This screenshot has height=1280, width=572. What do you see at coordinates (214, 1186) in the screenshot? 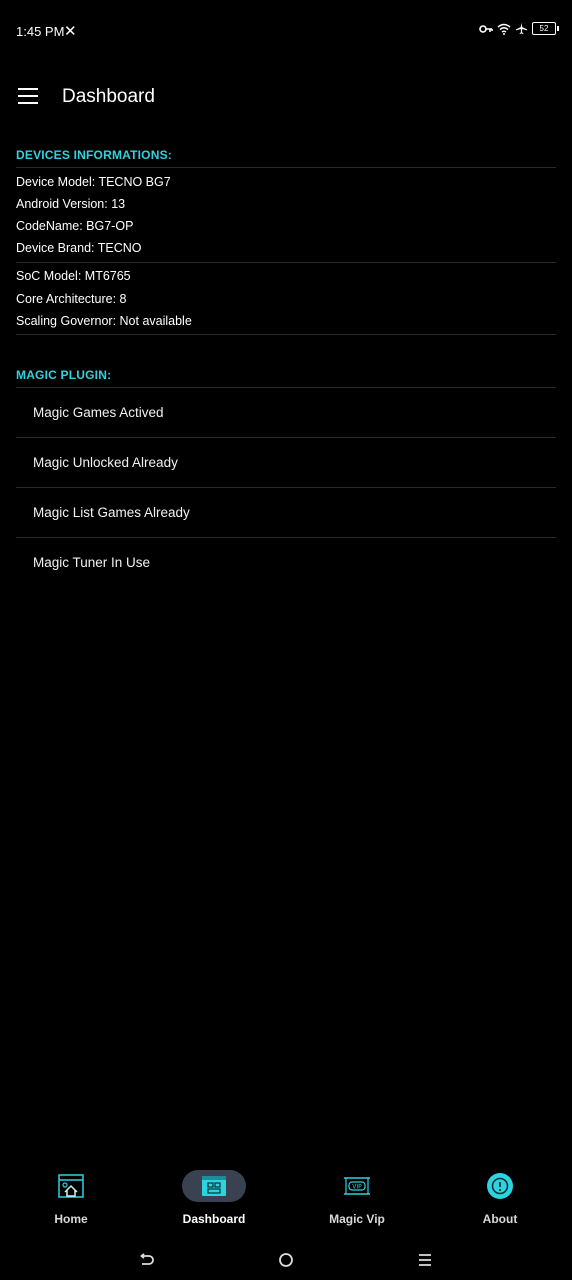
I see `dashboard-icon` at bounding box center [214, 1186].